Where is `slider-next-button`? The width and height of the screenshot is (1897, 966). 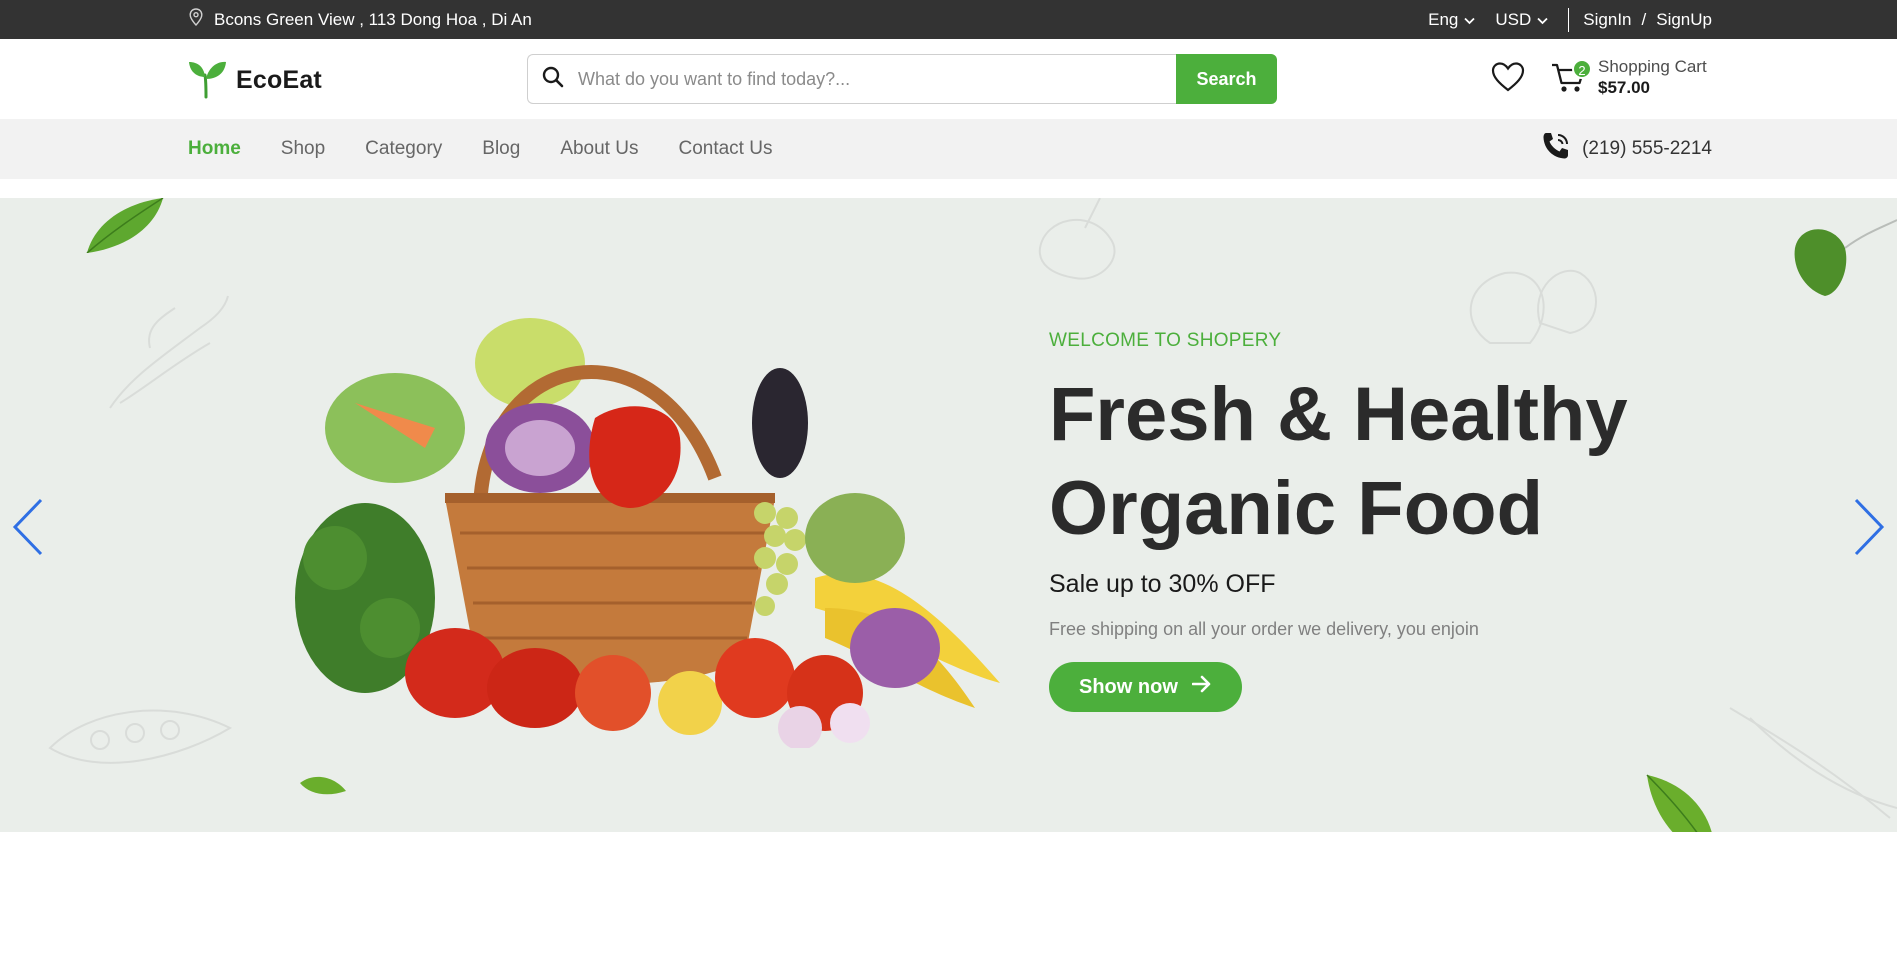 slider-next-button is located at coordinates (1869, 529).